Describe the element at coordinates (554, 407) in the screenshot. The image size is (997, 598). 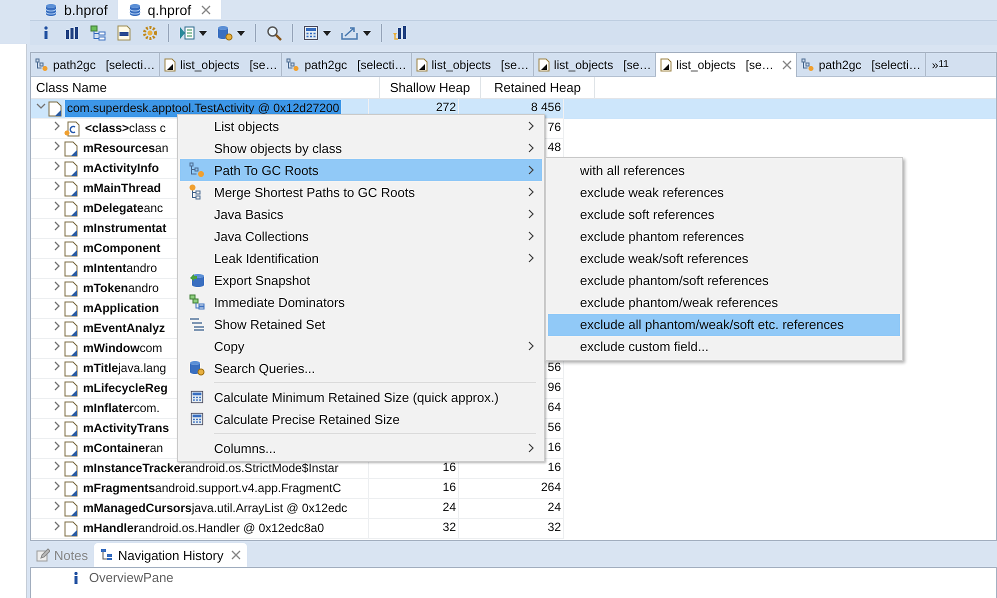
I see `retained-heap-cell: 64` at that location.